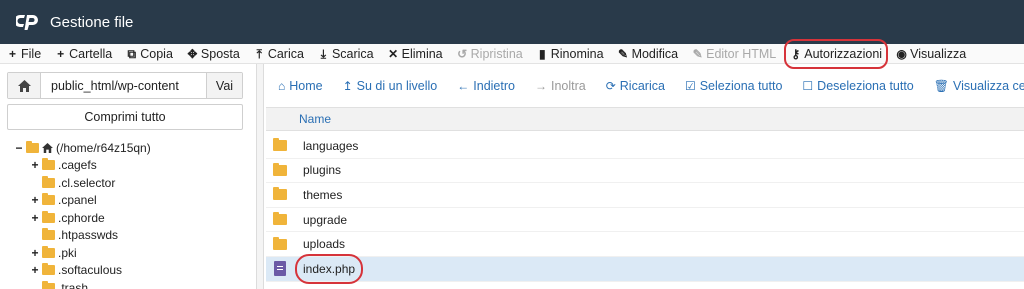  I want to click on toolbar-label: Rinomina, so click(577, 53).